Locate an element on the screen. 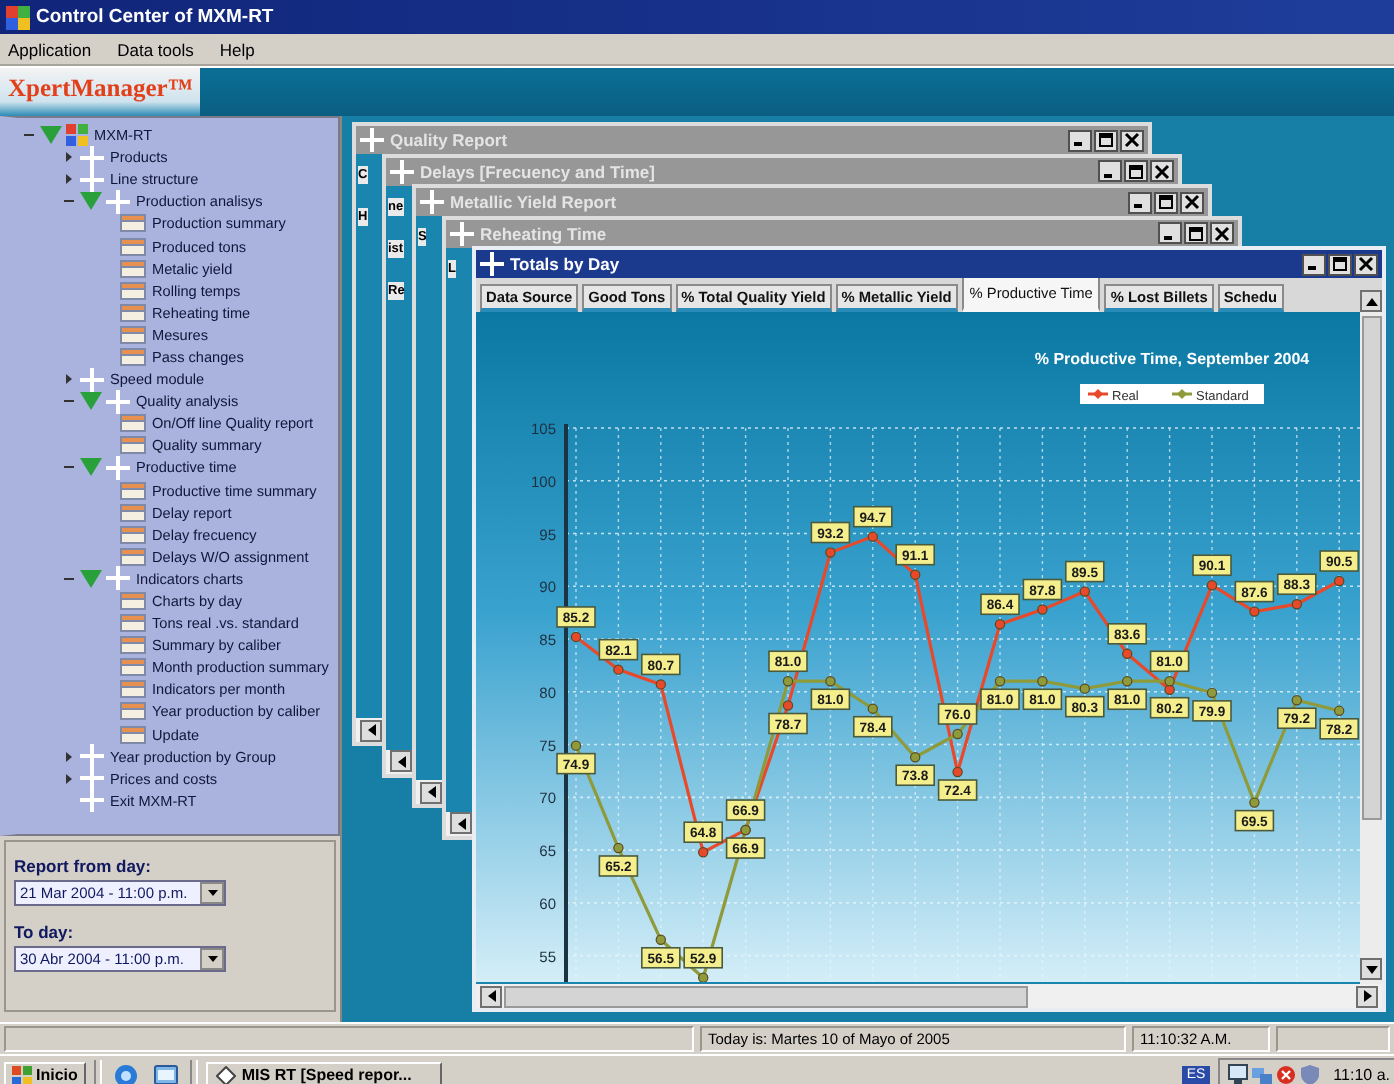 This screenshot has height=1084, width=1394. error-icon is located at coordinates (1285, 1074).